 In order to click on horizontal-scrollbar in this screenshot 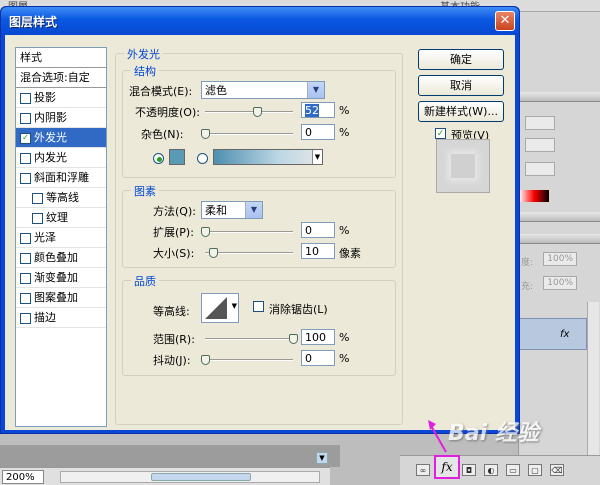, I will do `click(190, 477)`.